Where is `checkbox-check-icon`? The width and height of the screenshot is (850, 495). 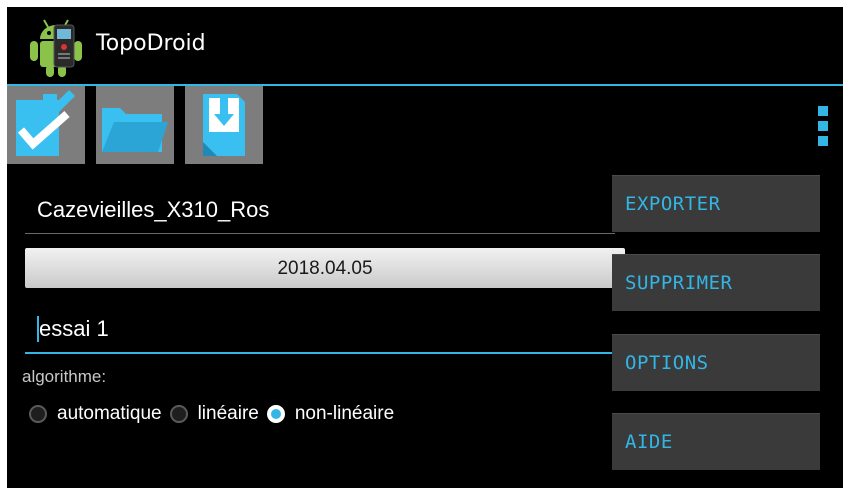 checkbox-check-icon is located at coordinates (45, 123).